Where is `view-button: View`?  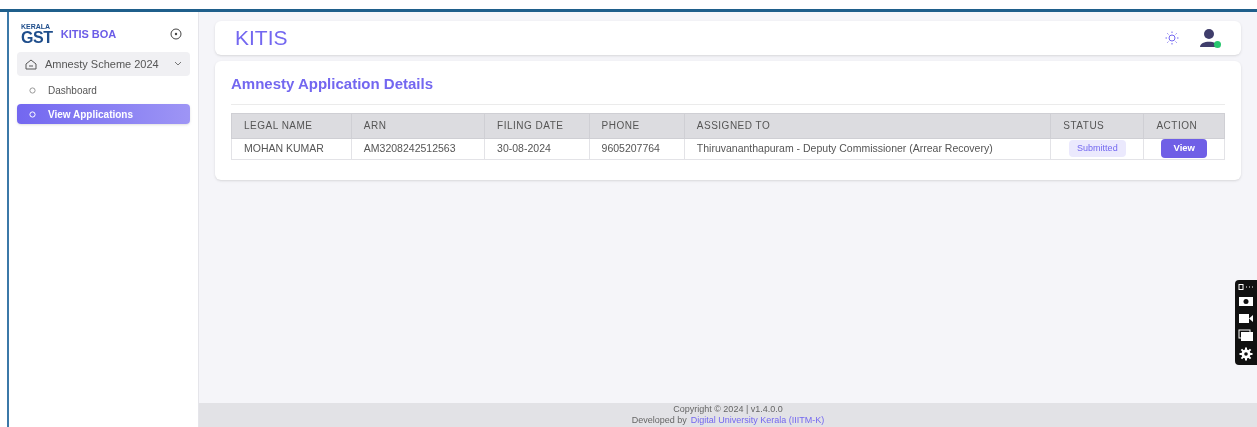 view-button: View is located at coordinates (1184, 148).